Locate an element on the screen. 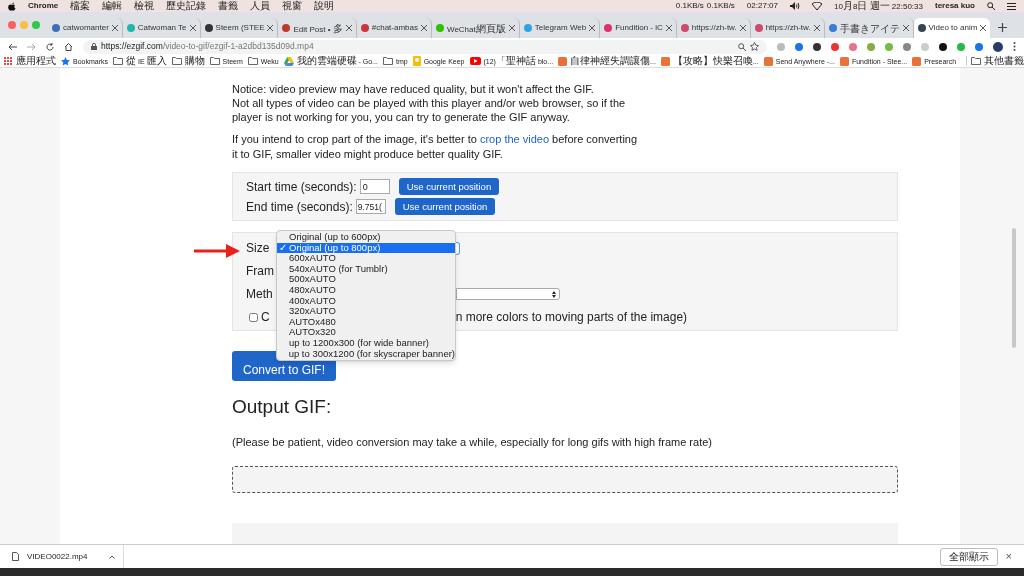  menu-icon is located at coordinates (1011, 6).